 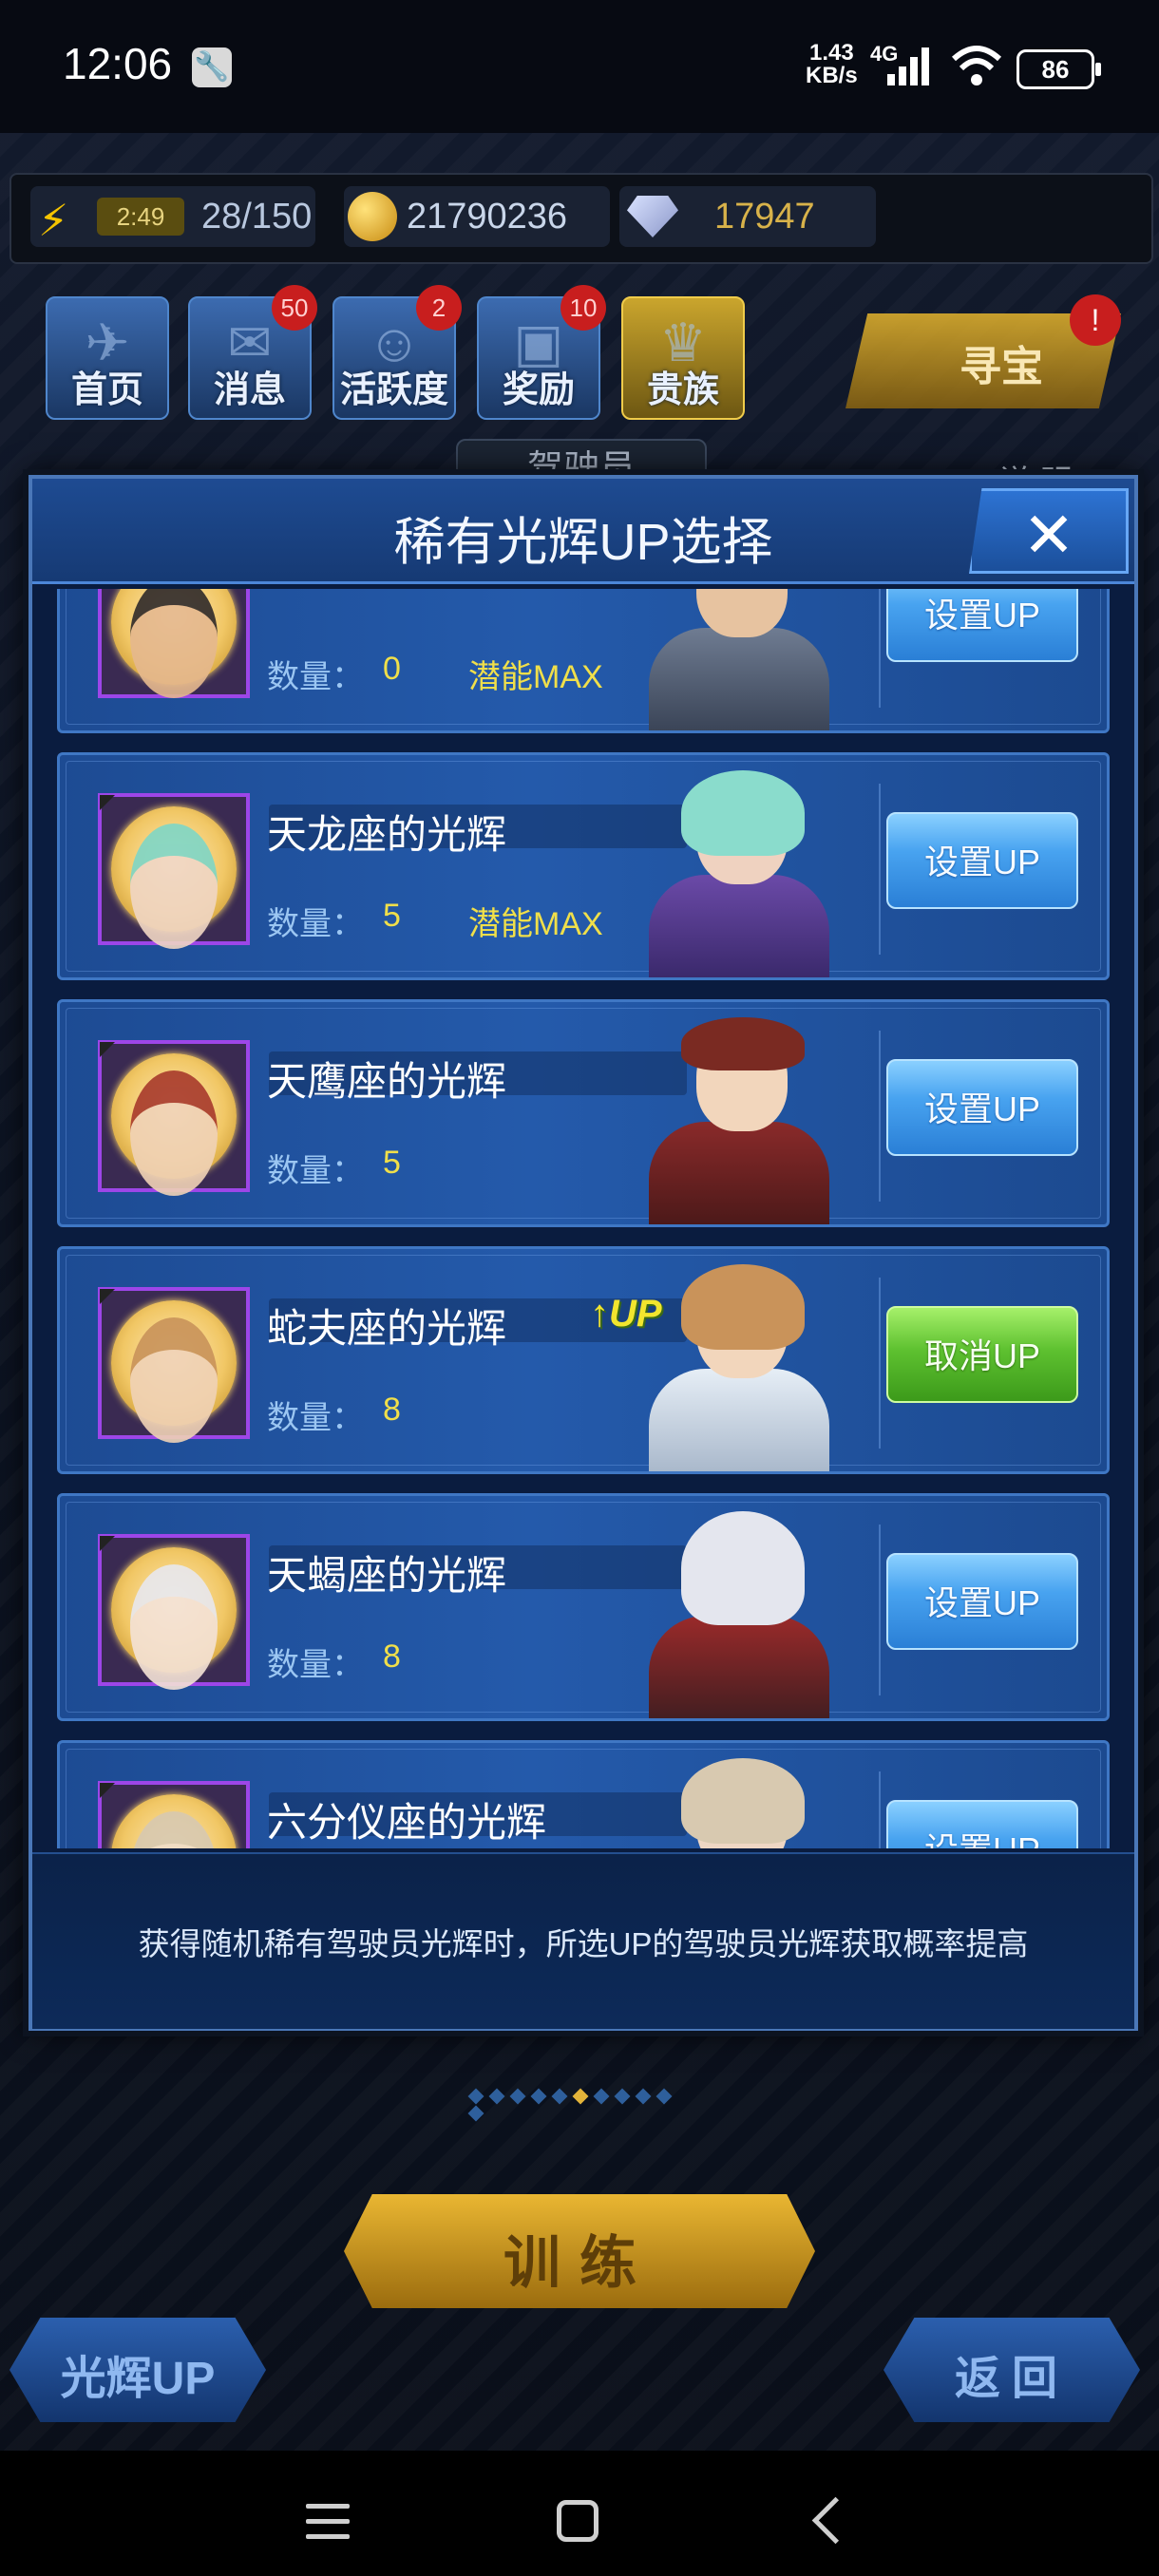 I want to click on cancel-up-button: 取消UP, so click(x=982, y=1354).